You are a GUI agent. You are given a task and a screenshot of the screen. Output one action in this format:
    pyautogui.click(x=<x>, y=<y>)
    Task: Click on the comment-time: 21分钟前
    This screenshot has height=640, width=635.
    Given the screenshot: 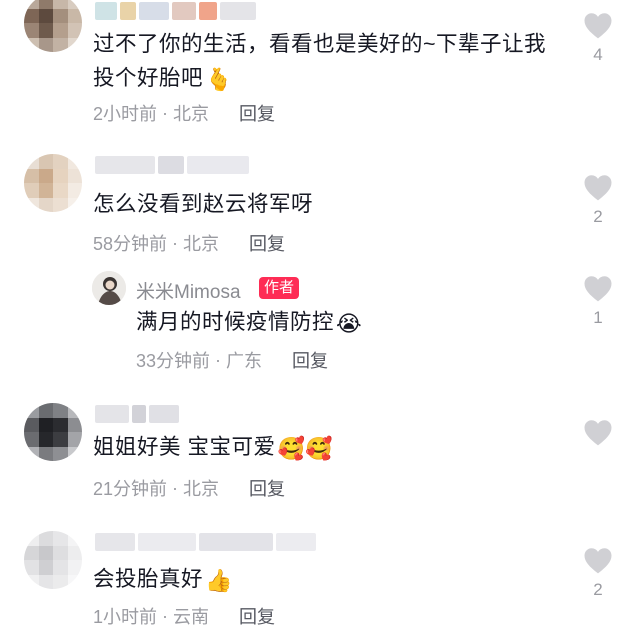 What is the action you would take?
    pyautogui.click(x=130, y=489)
    